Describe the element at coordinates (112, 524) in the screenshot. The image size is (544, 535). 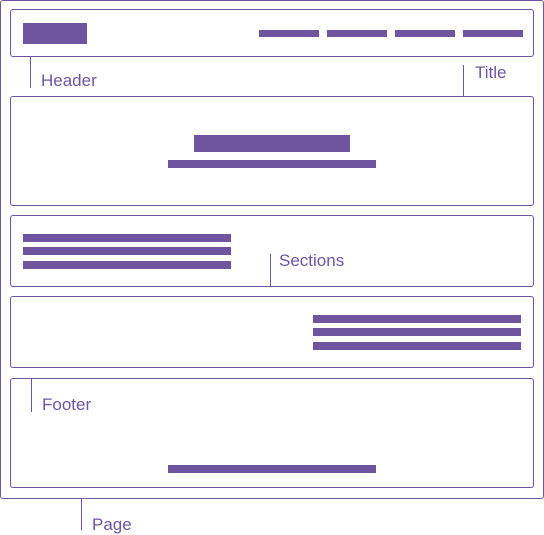
I see `page-label: Page` at that location.